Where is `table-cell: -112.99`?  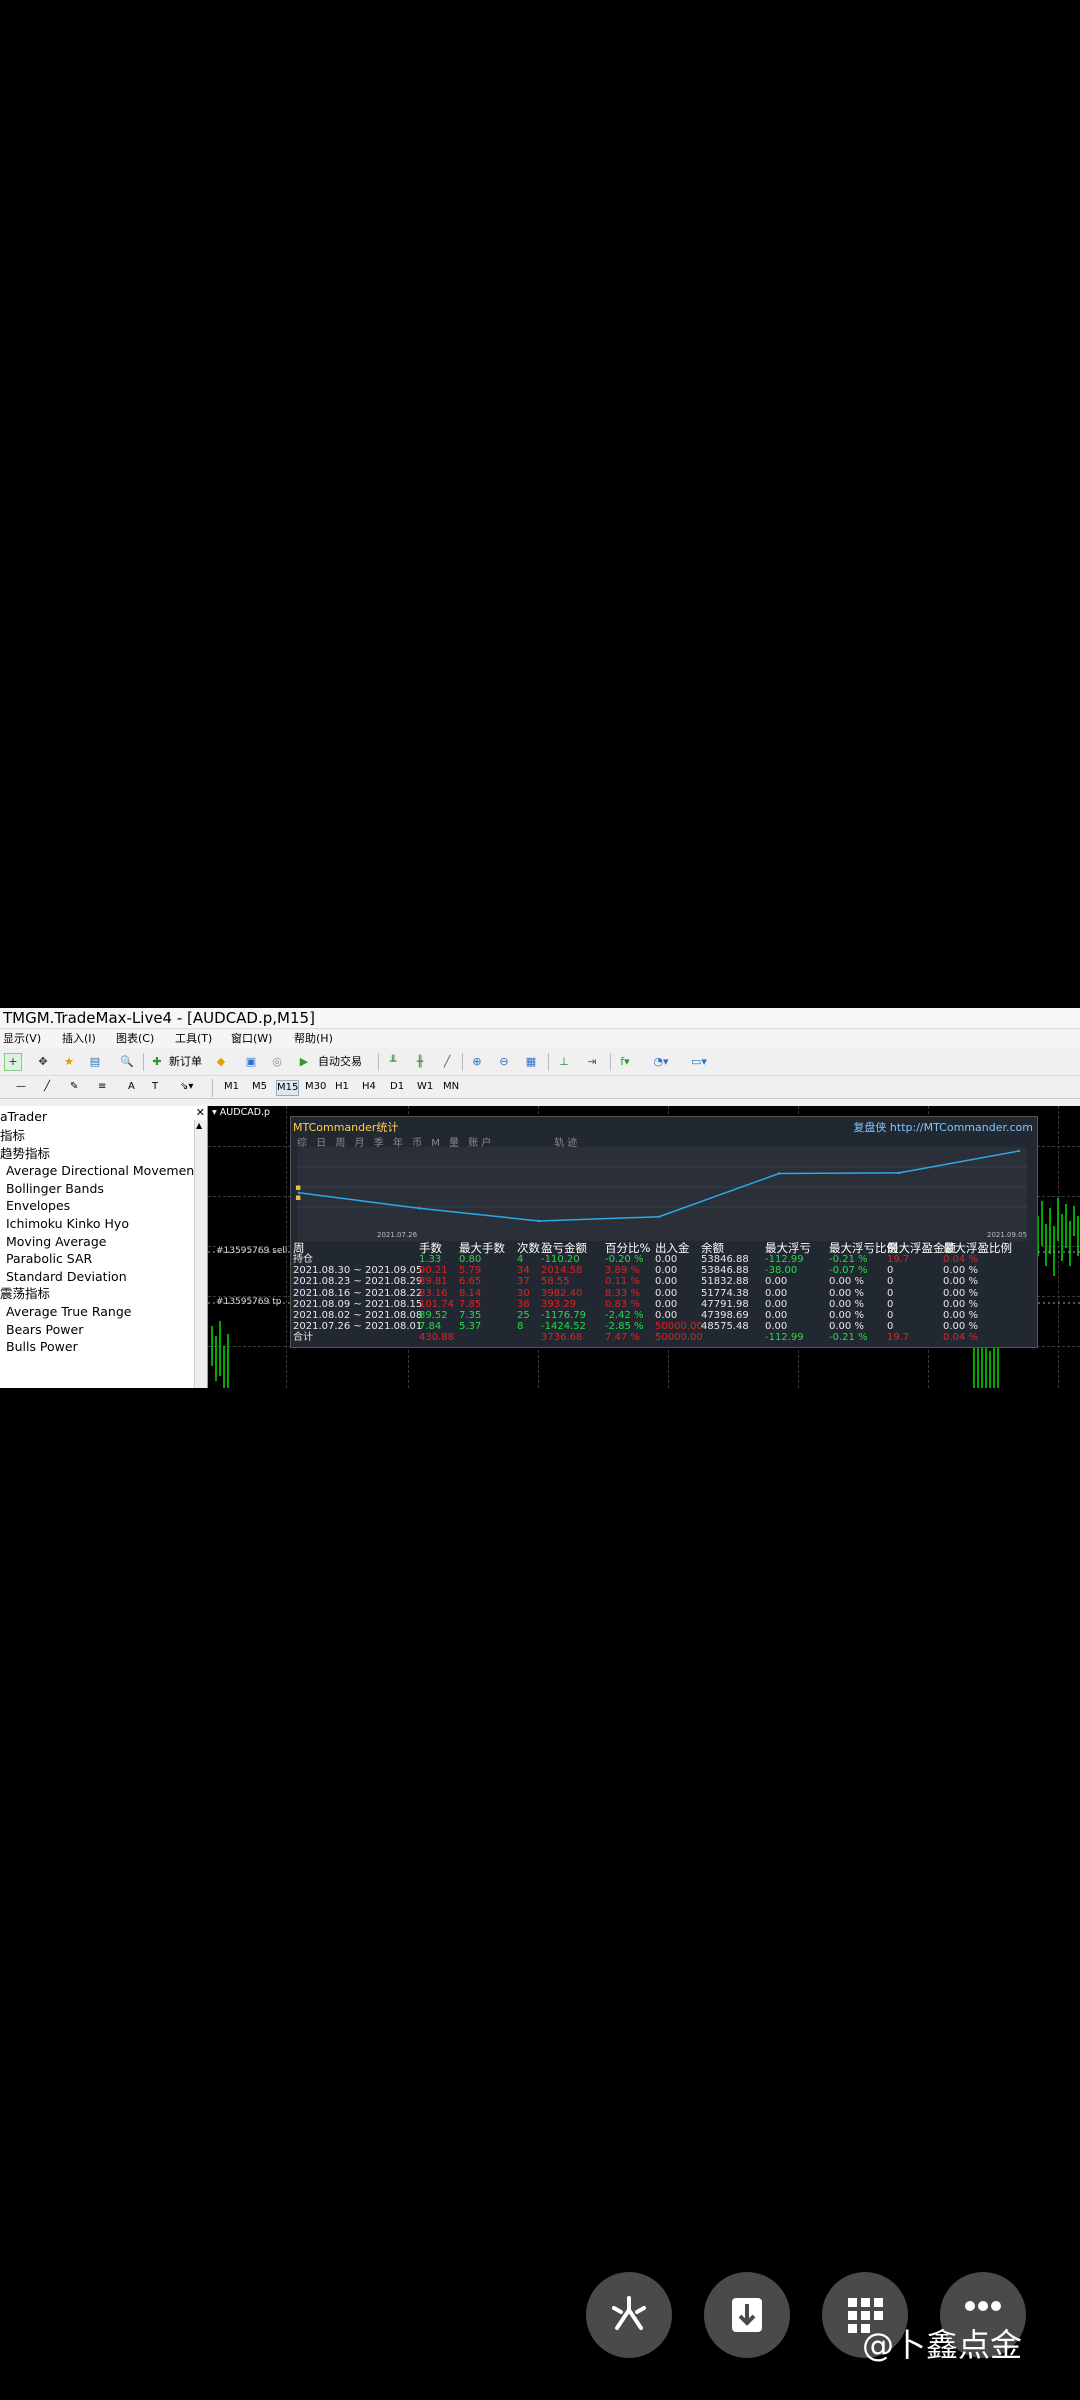
table-cell: -112.99 is located at coordinates (784, 1338).